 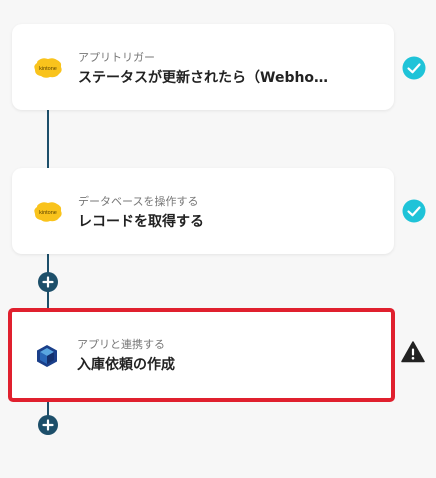 I want to click on warning-icon, so click(x=413, y=352).